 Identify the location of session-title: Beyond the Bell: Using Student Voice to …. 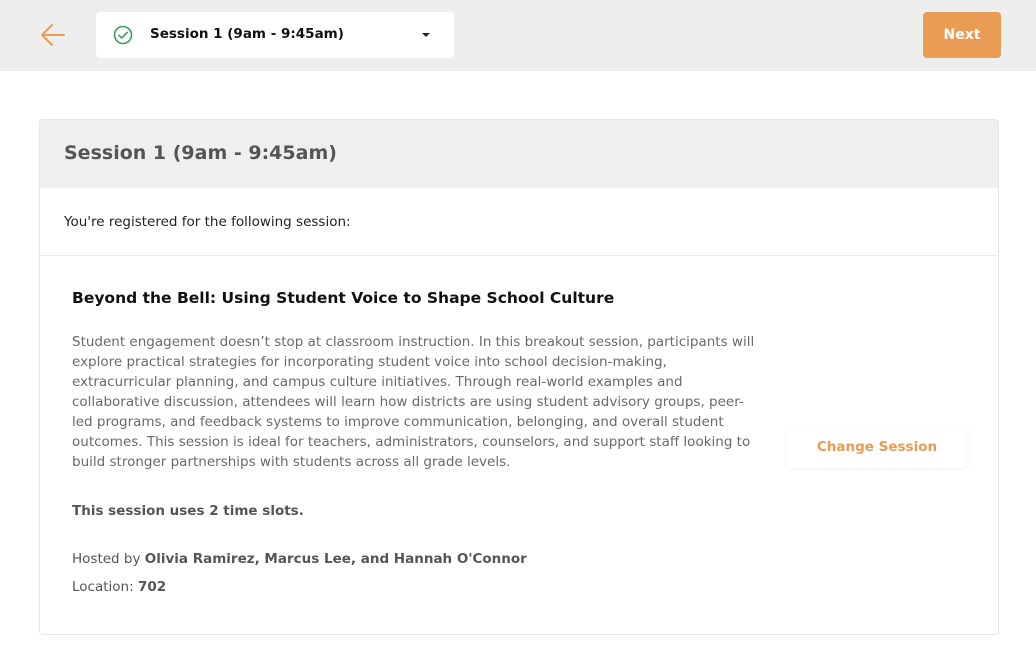
(343, 298).